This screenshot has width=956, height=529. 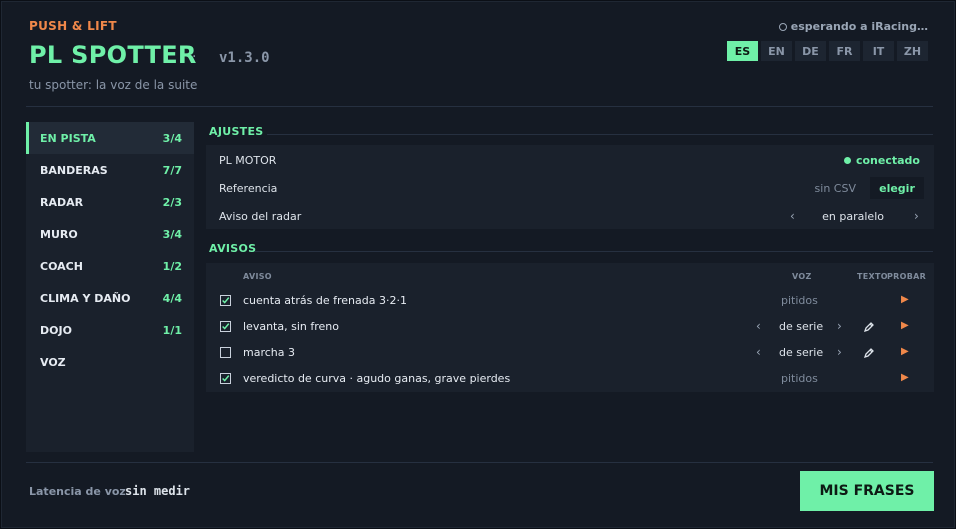 I want to click on sidebar-item-label: RADAR, so click(x=62, y=202).